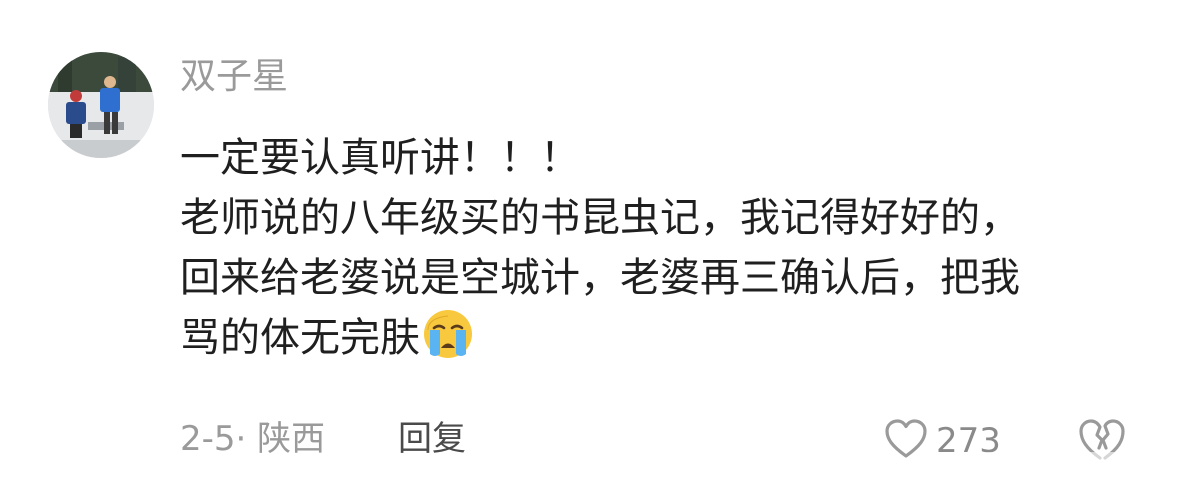 The height and width of the screenshot is (496, 1178). What do you see at coordinates (906, 441) in the screenshot?
I see `heart-icon` at bounding box center [906, 441].